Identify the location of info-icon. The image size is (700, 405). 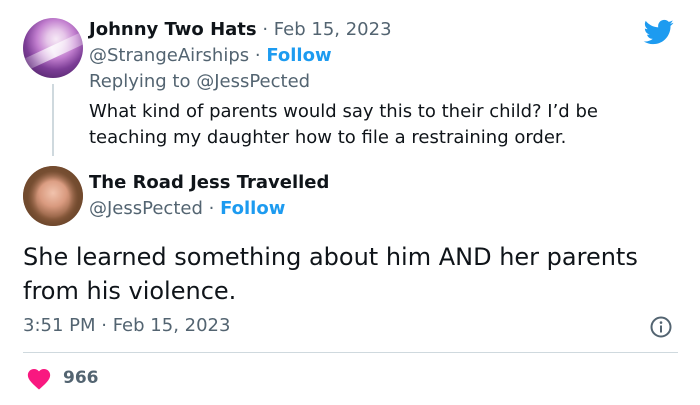
(661, 327).